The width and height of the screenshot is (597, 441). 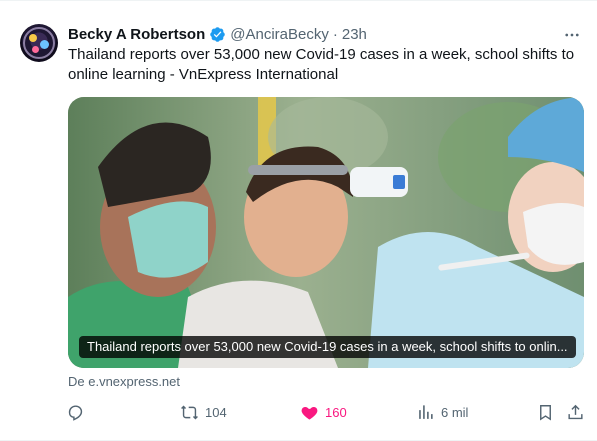 I want to click on retweet-count: 104, so click(x=216, y=412).